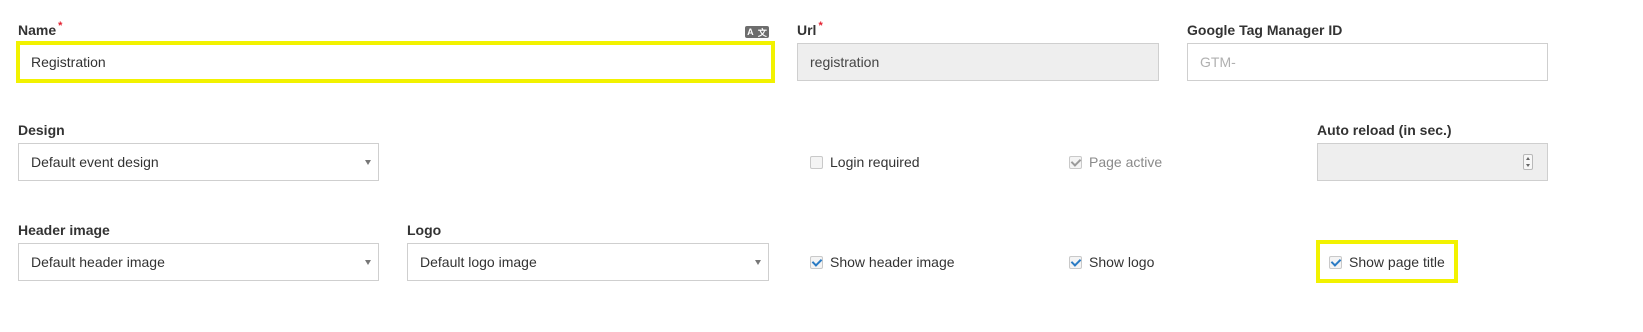 This screenshot has width=1643, height=332. Describe the element at coordinates (1111, 262) in the screenshot. I see `show-logo-checkbox: Show logo` at that location.